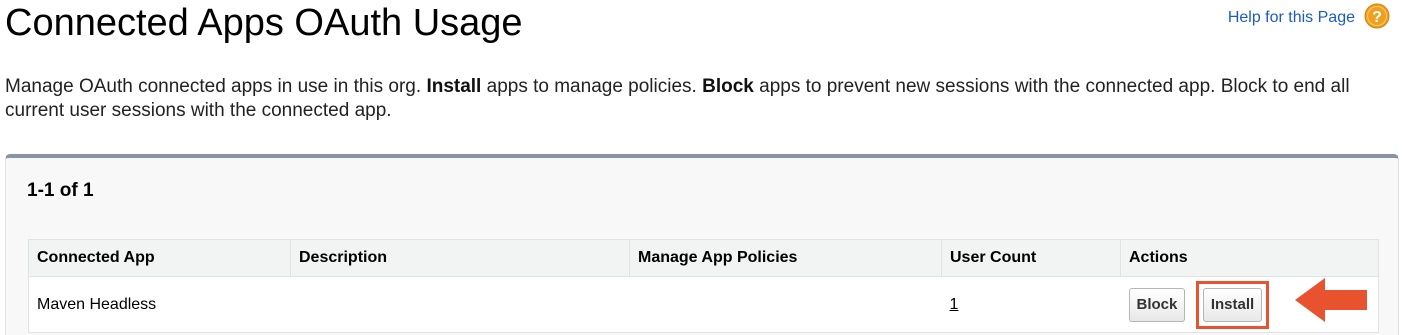 This screenshot has width=1404, height=335. I want to click on page-title: Connected Apps OAuth Usage, so click(264, 23).